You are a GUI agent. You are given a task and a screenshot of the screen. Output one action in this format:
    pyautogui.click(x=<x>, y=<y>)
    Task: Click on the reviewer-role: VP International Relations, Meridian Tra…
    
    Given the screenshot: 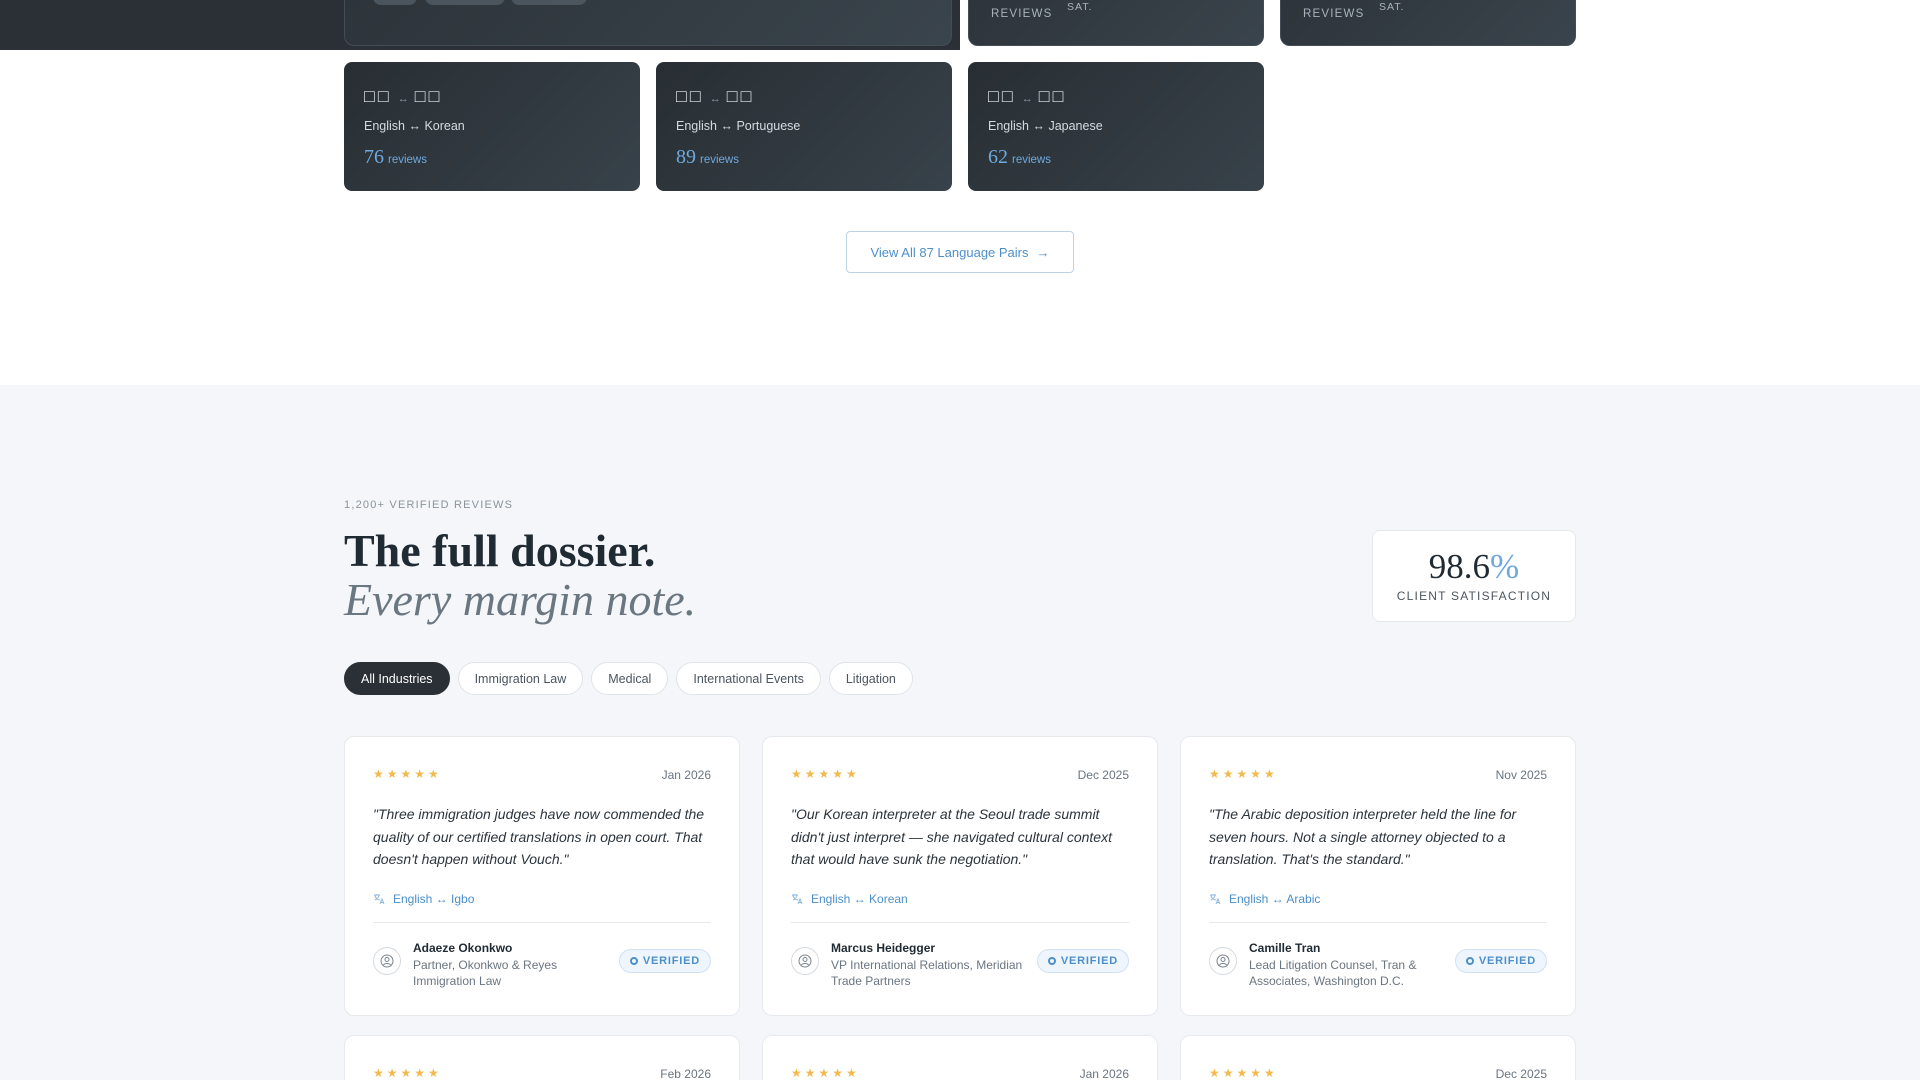 What is the action you would take?
    pyautogui.click(x=927, y=973)
    